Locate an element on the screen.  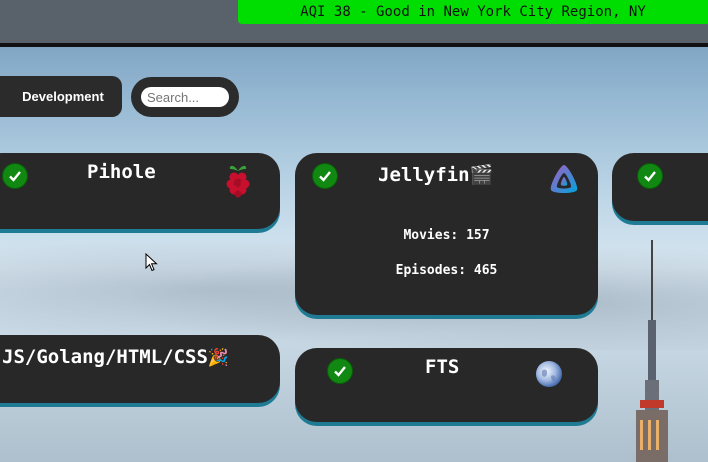
movies-count: Movies: 157 is located at coordinates (446, 235).